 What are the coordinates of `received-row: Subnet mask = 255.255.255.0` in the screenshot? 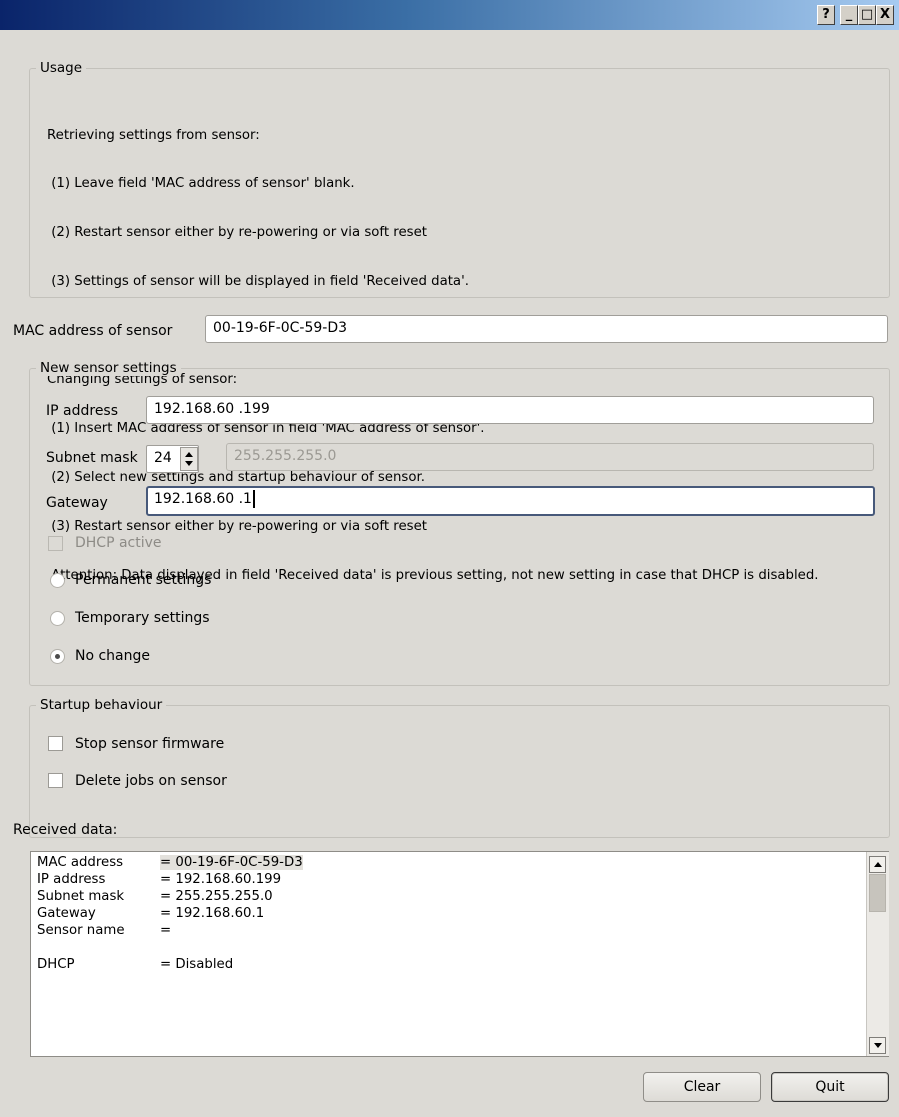 It's located at (155, 896).